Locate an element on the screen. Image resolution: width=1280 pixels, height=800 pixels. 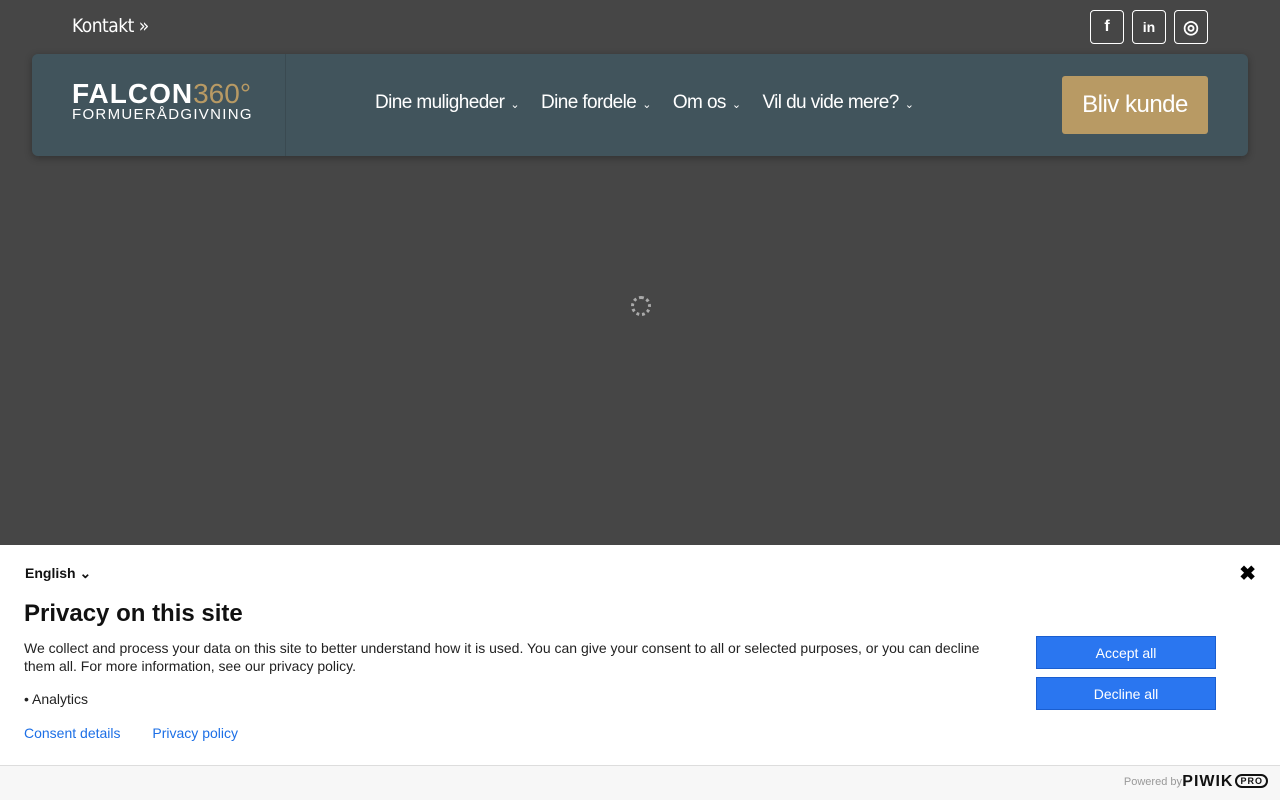
brand-name: PIWIK is located at coordinates (1208, 781).